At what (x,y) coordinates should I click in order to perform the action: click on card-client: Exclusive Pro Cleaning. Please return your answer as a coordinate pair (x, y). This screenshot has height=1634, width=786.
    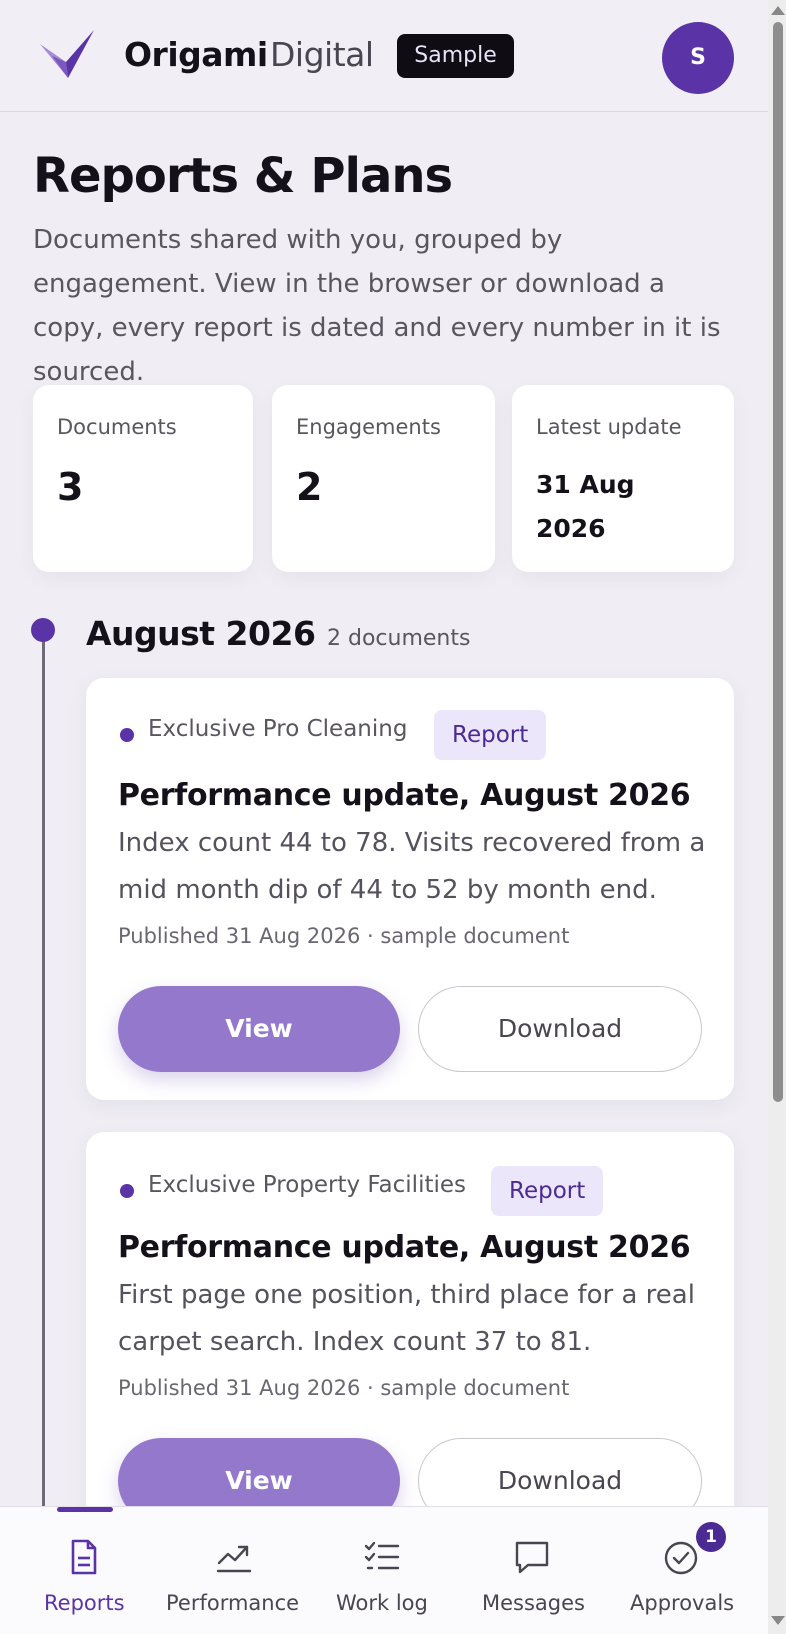
    Looking at the image, I should click on (278, 729).